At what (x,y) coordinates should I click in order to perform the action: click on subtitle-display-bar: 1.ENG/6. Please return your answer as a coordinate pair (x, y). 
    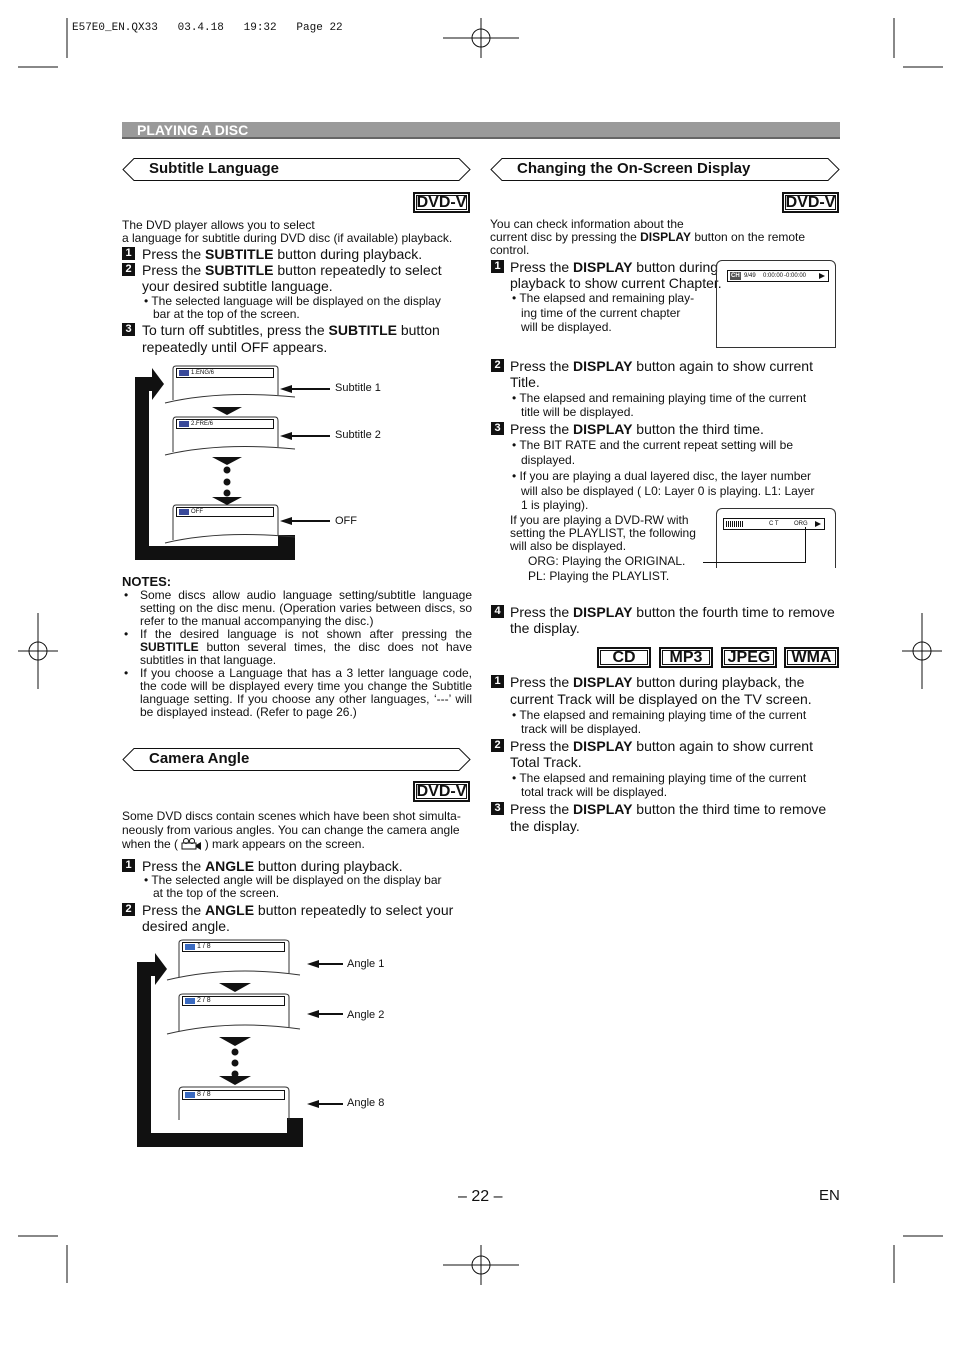
    Looking at the image, I should click on (225, 373).